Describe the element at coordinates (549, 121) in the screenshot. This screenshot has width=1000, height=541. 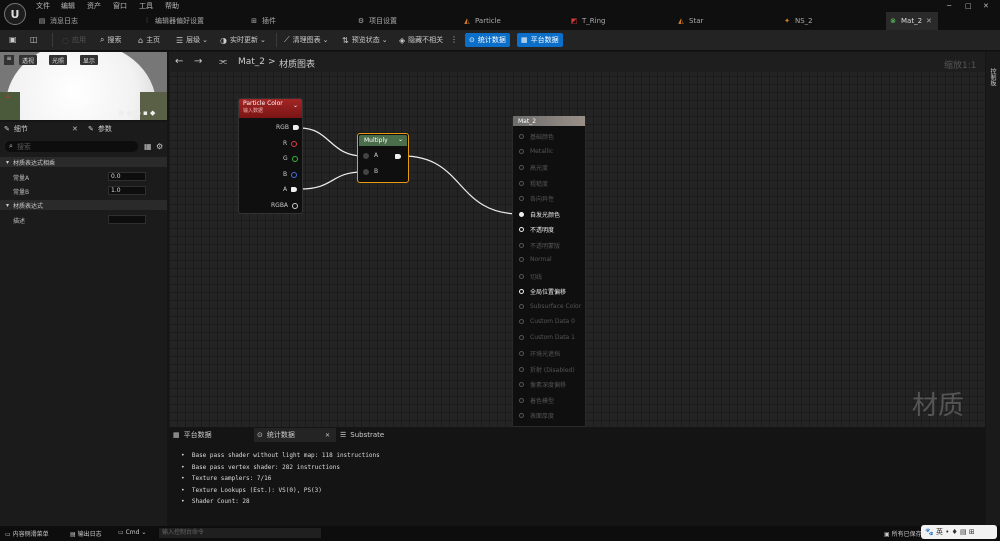
I see `material-node-header: Mat_2` at that location.